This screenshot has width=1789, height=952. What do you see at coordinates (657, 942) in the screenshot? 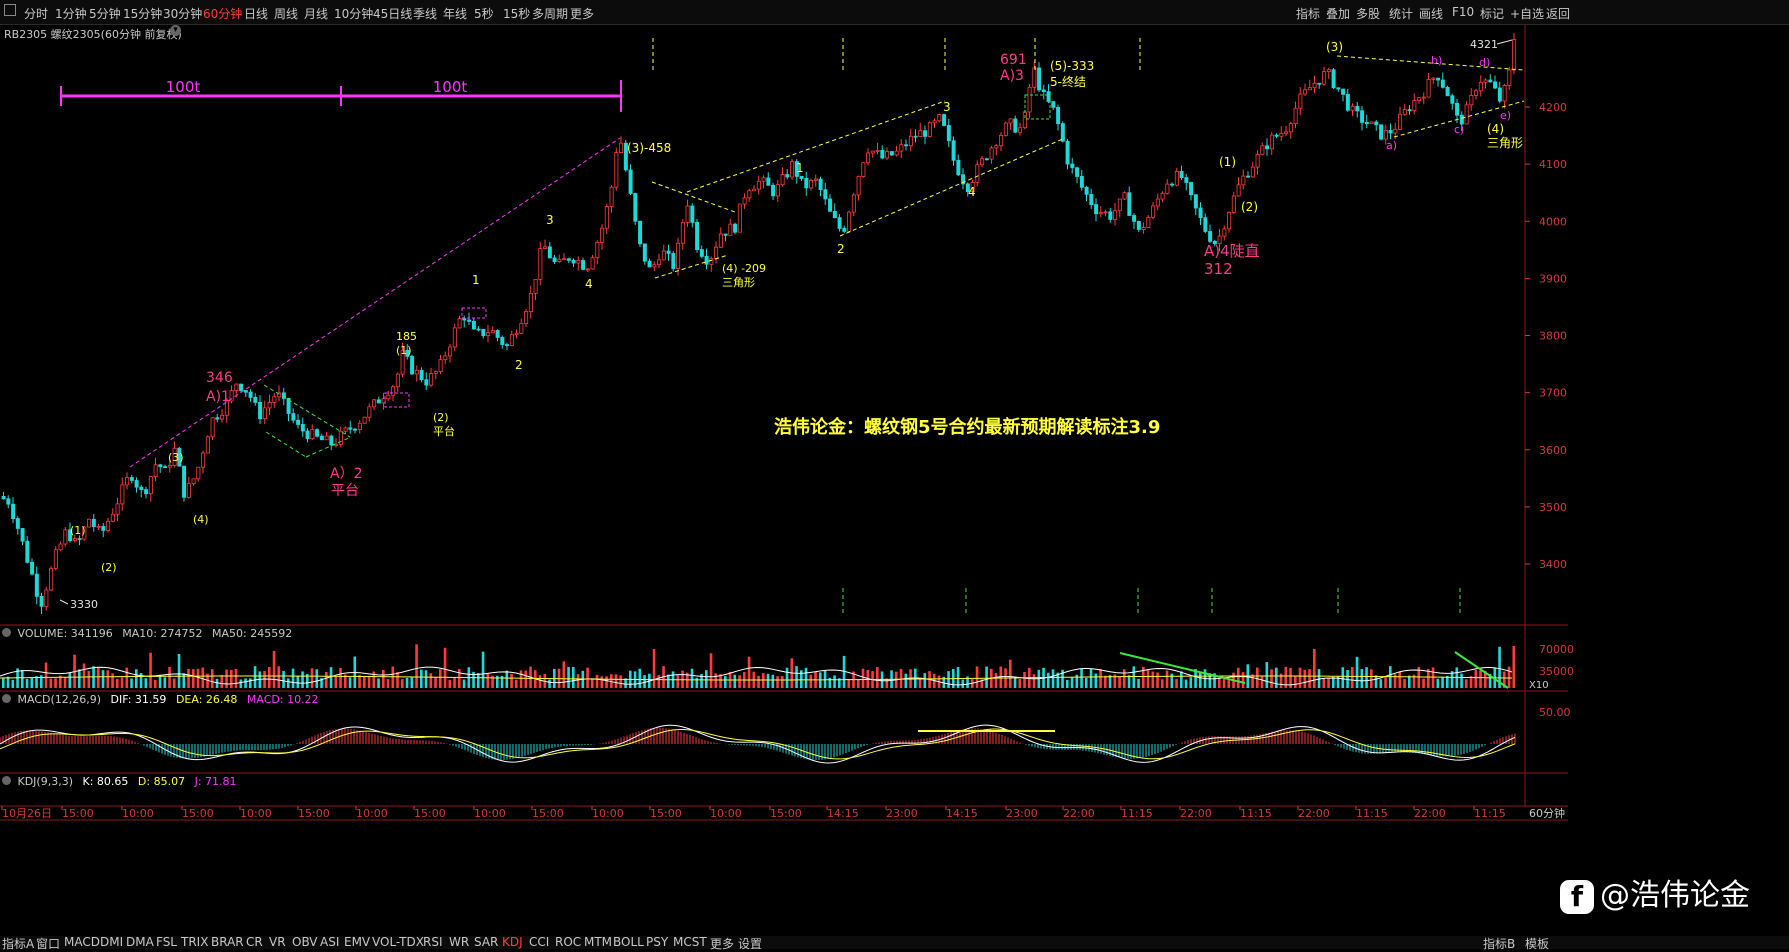
I see `tab-psy: PSY` at bounding box center [657, 942].